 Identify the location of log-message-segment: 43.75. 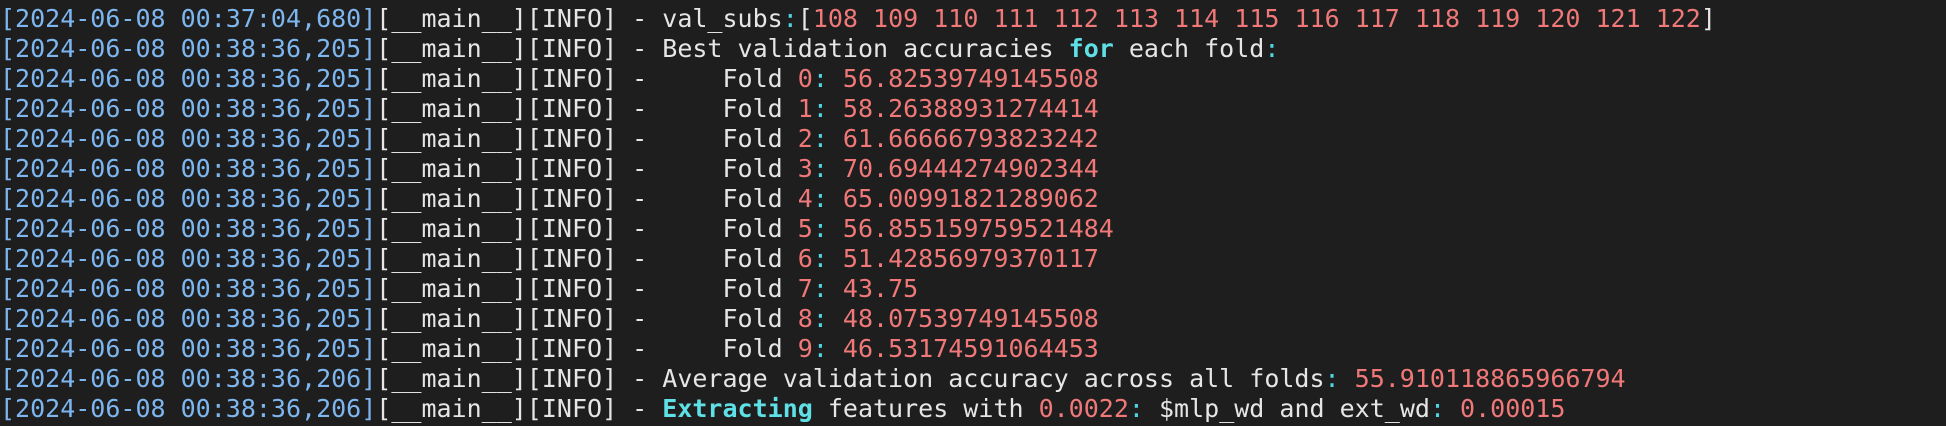
(880, 288).